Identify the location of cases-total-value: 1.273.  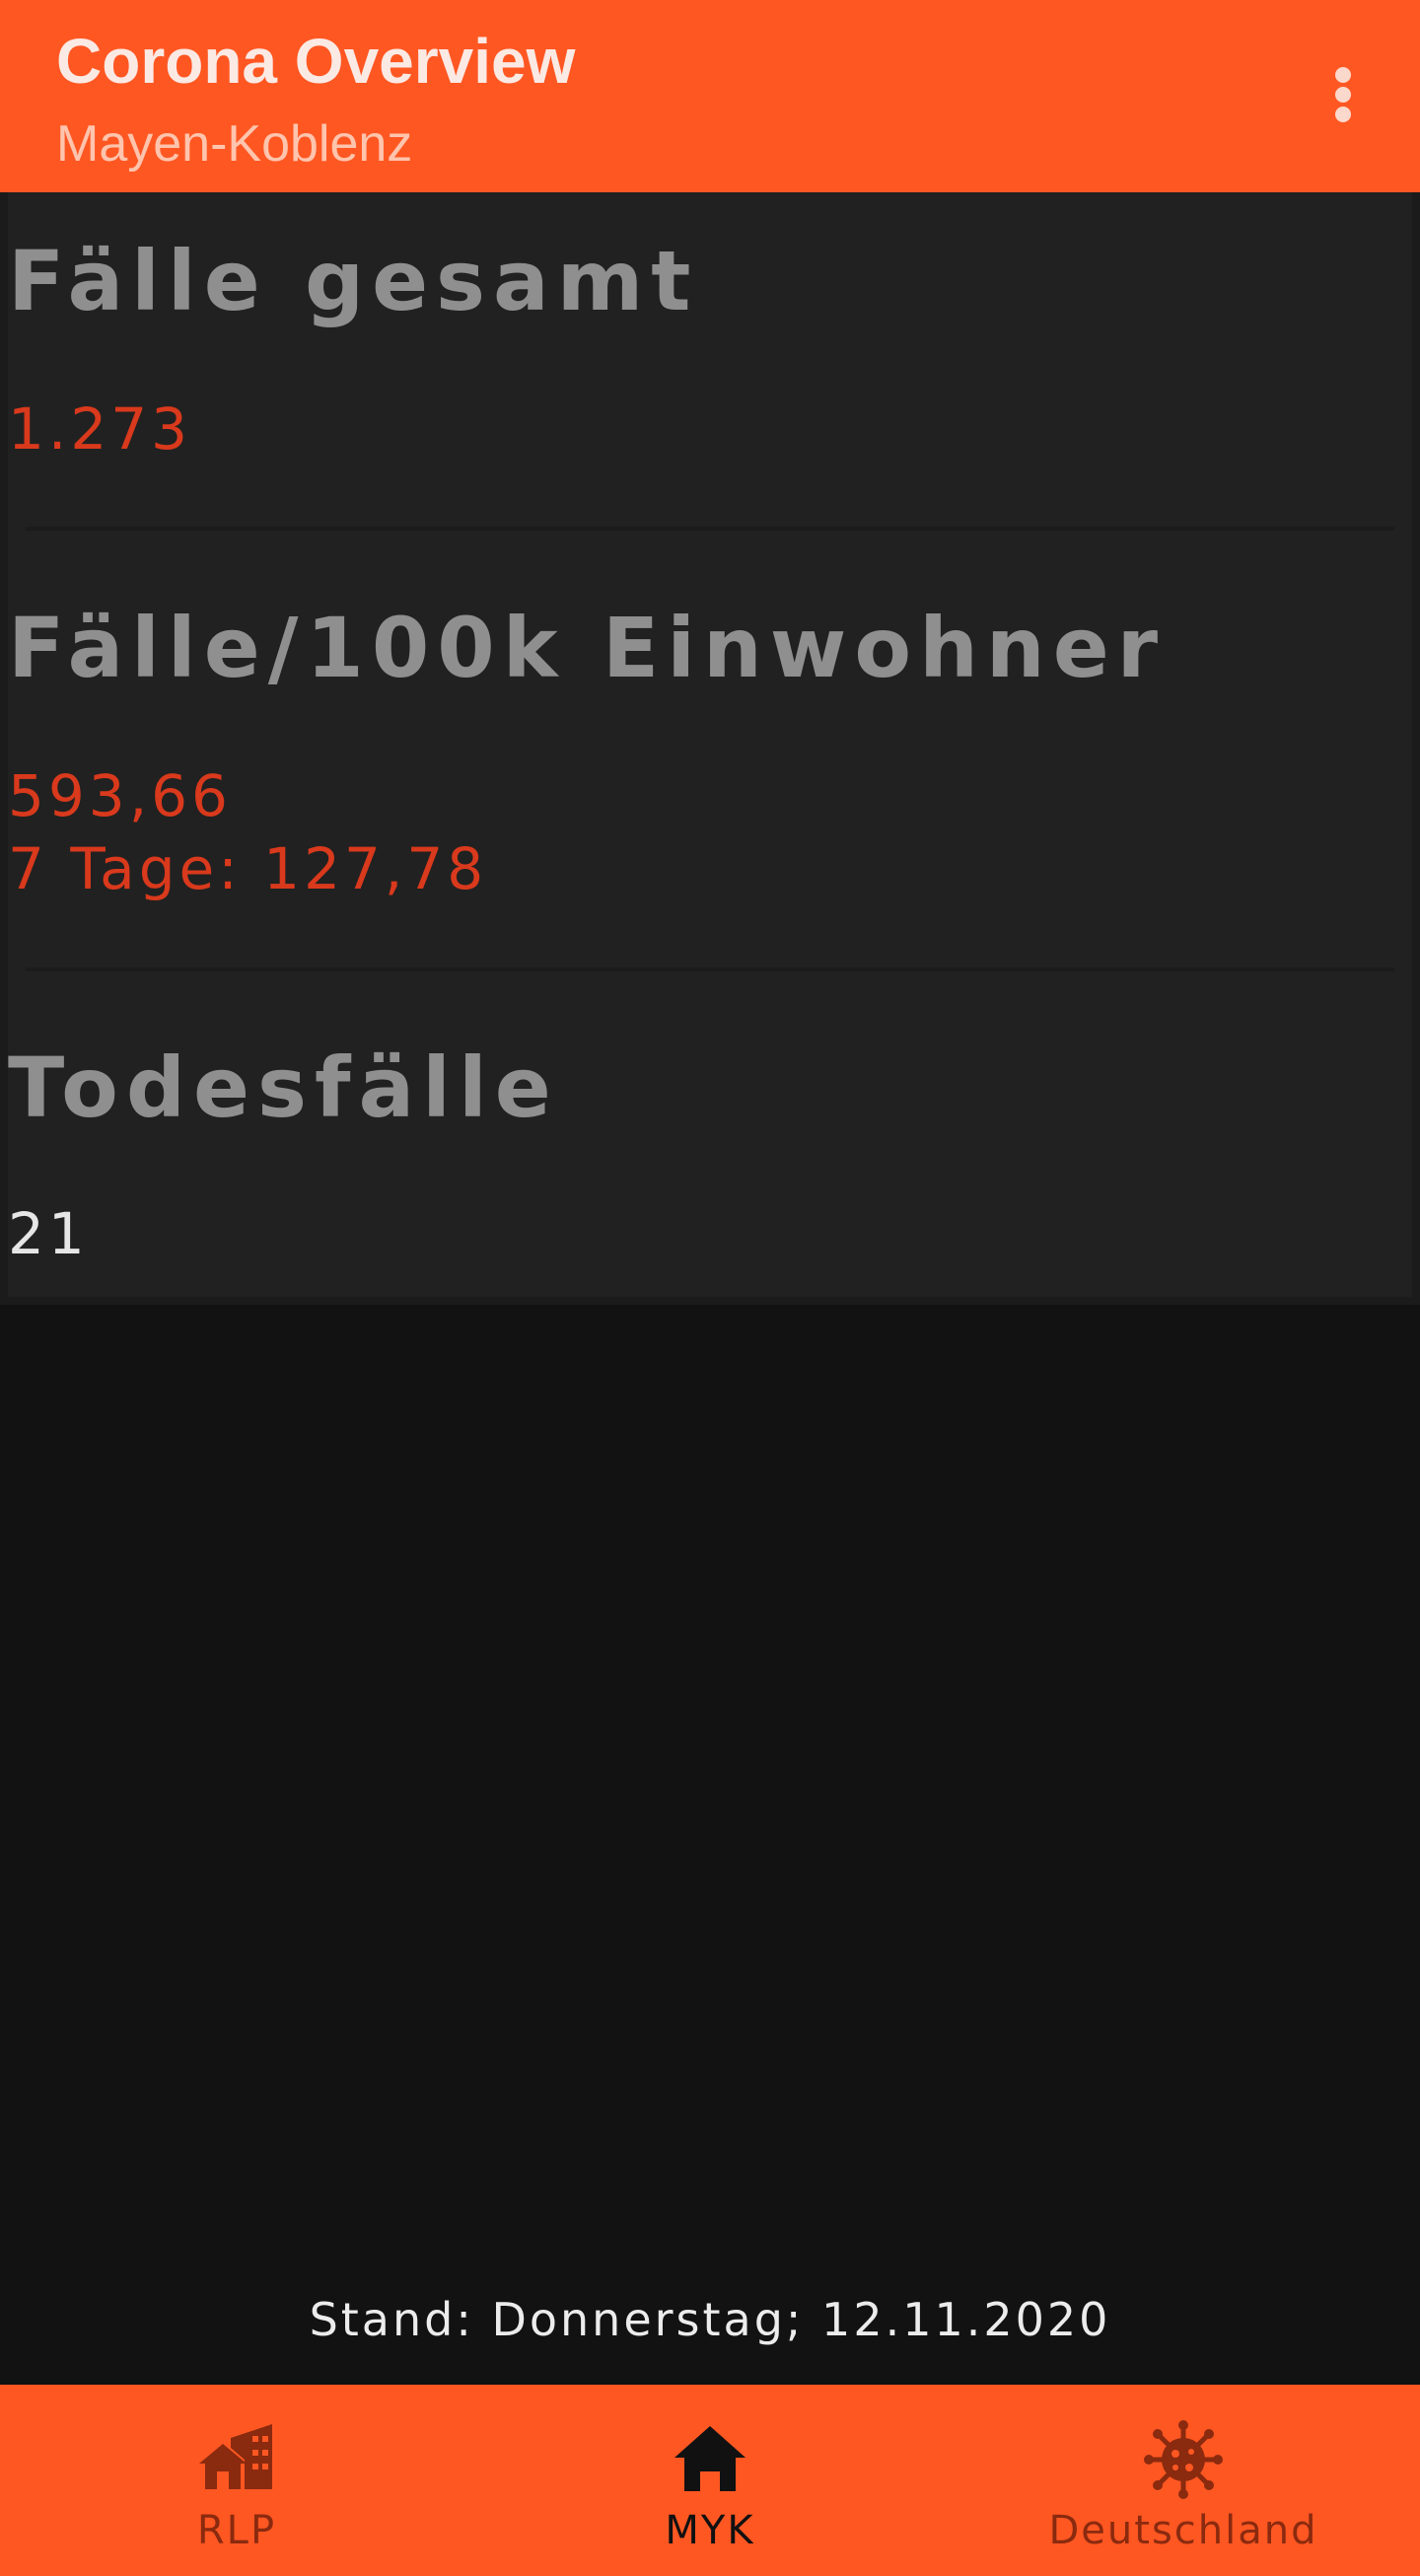
(100, 429).